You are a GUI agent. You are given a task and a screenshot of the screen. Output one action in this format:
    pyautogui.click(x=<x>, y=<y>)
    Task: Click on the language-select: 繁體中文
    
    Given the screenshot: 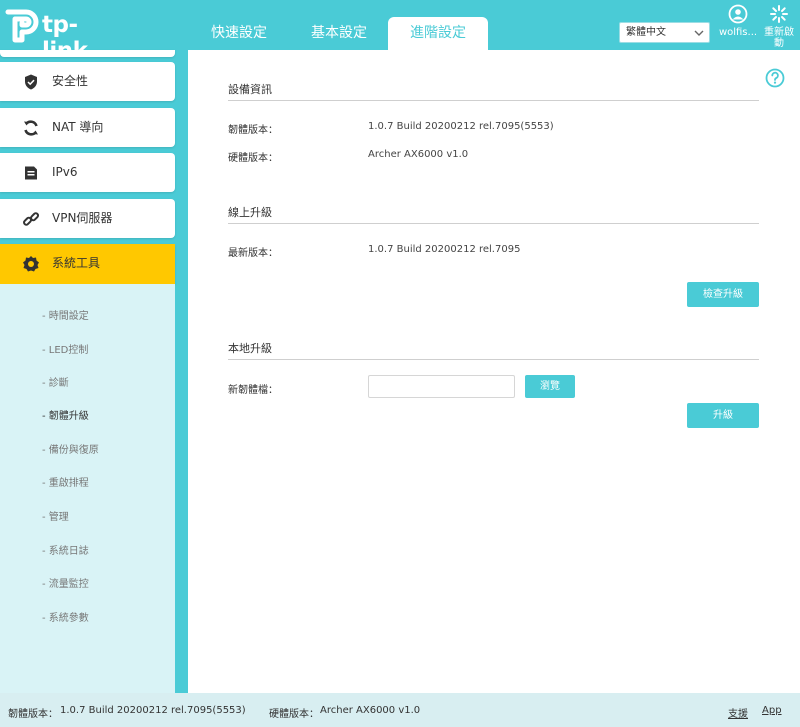 What is the action you would take?
    pyautogui.click(x=664, y=32)
    